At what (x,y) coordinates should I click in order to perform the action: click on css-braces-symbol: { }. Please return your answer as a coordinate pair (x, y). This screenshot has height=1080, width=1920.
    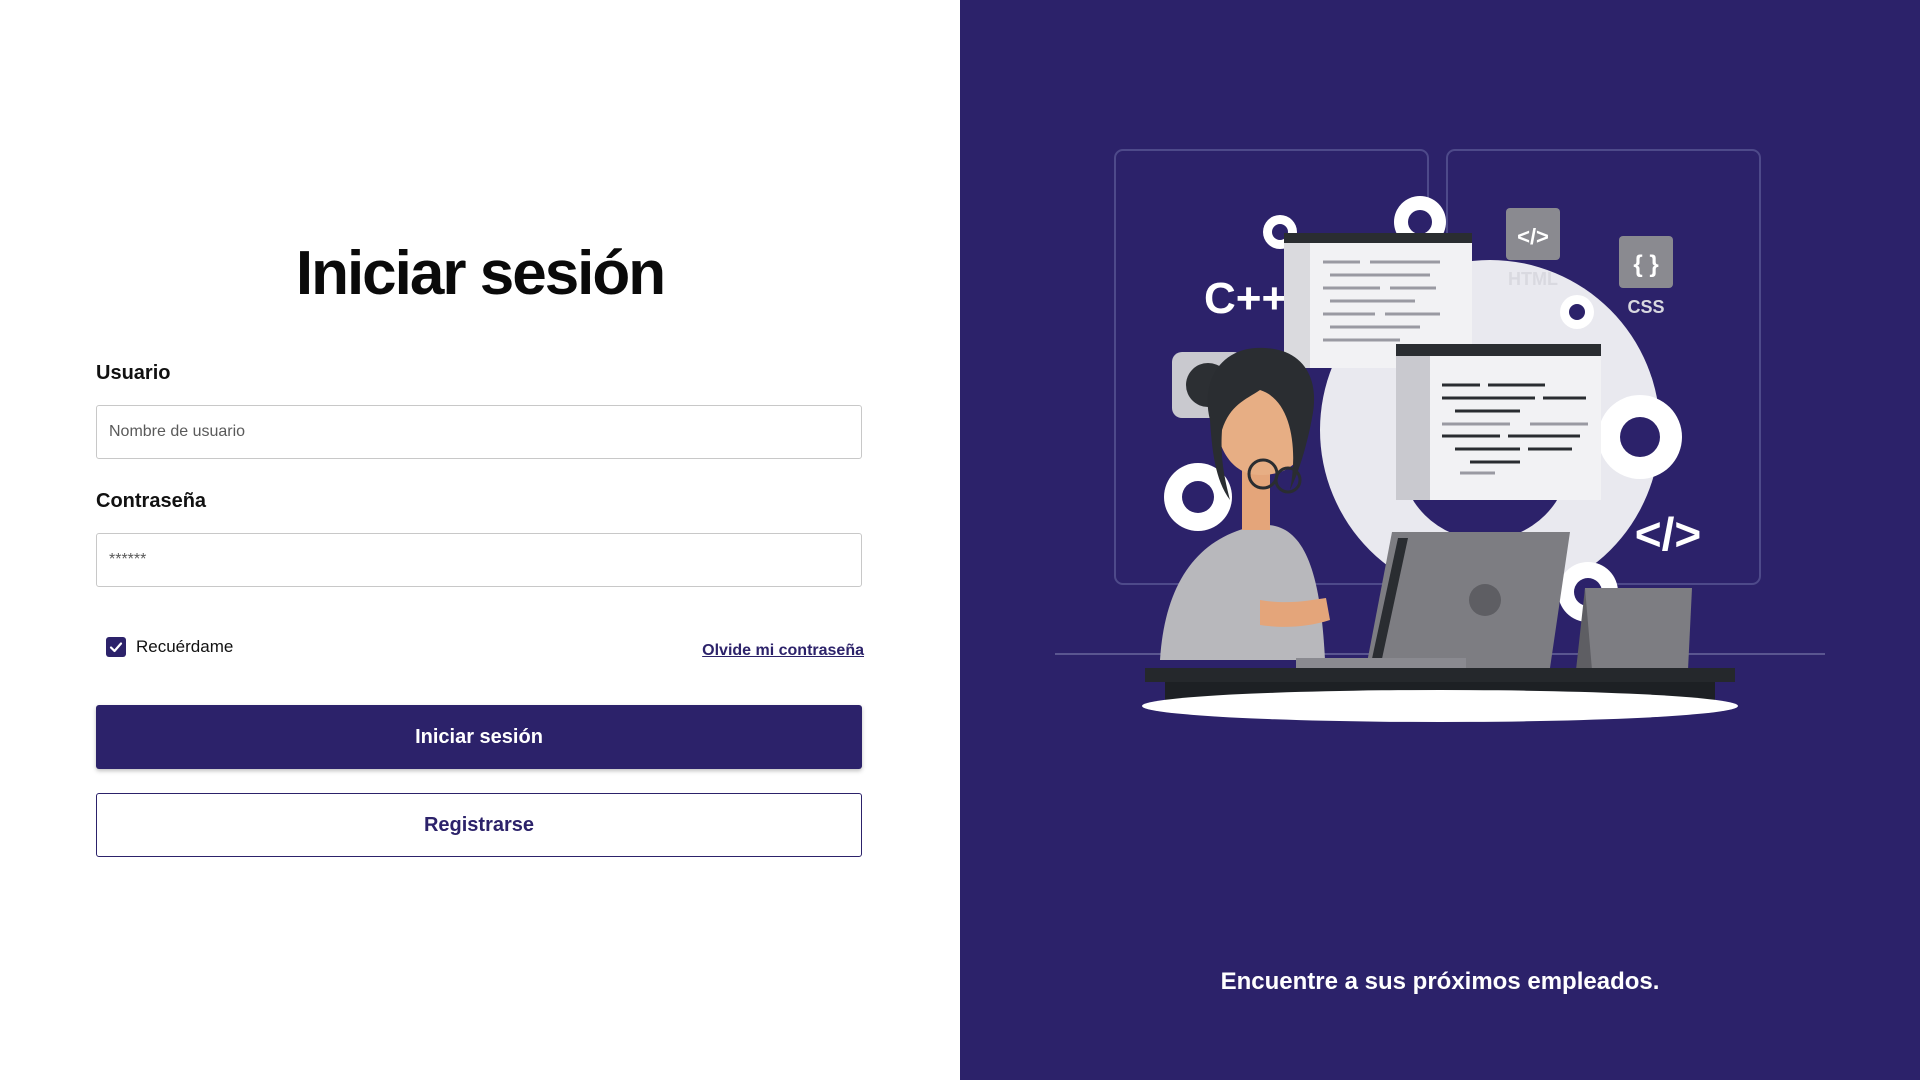
    Looking at the image, I should click on (1645, 264).